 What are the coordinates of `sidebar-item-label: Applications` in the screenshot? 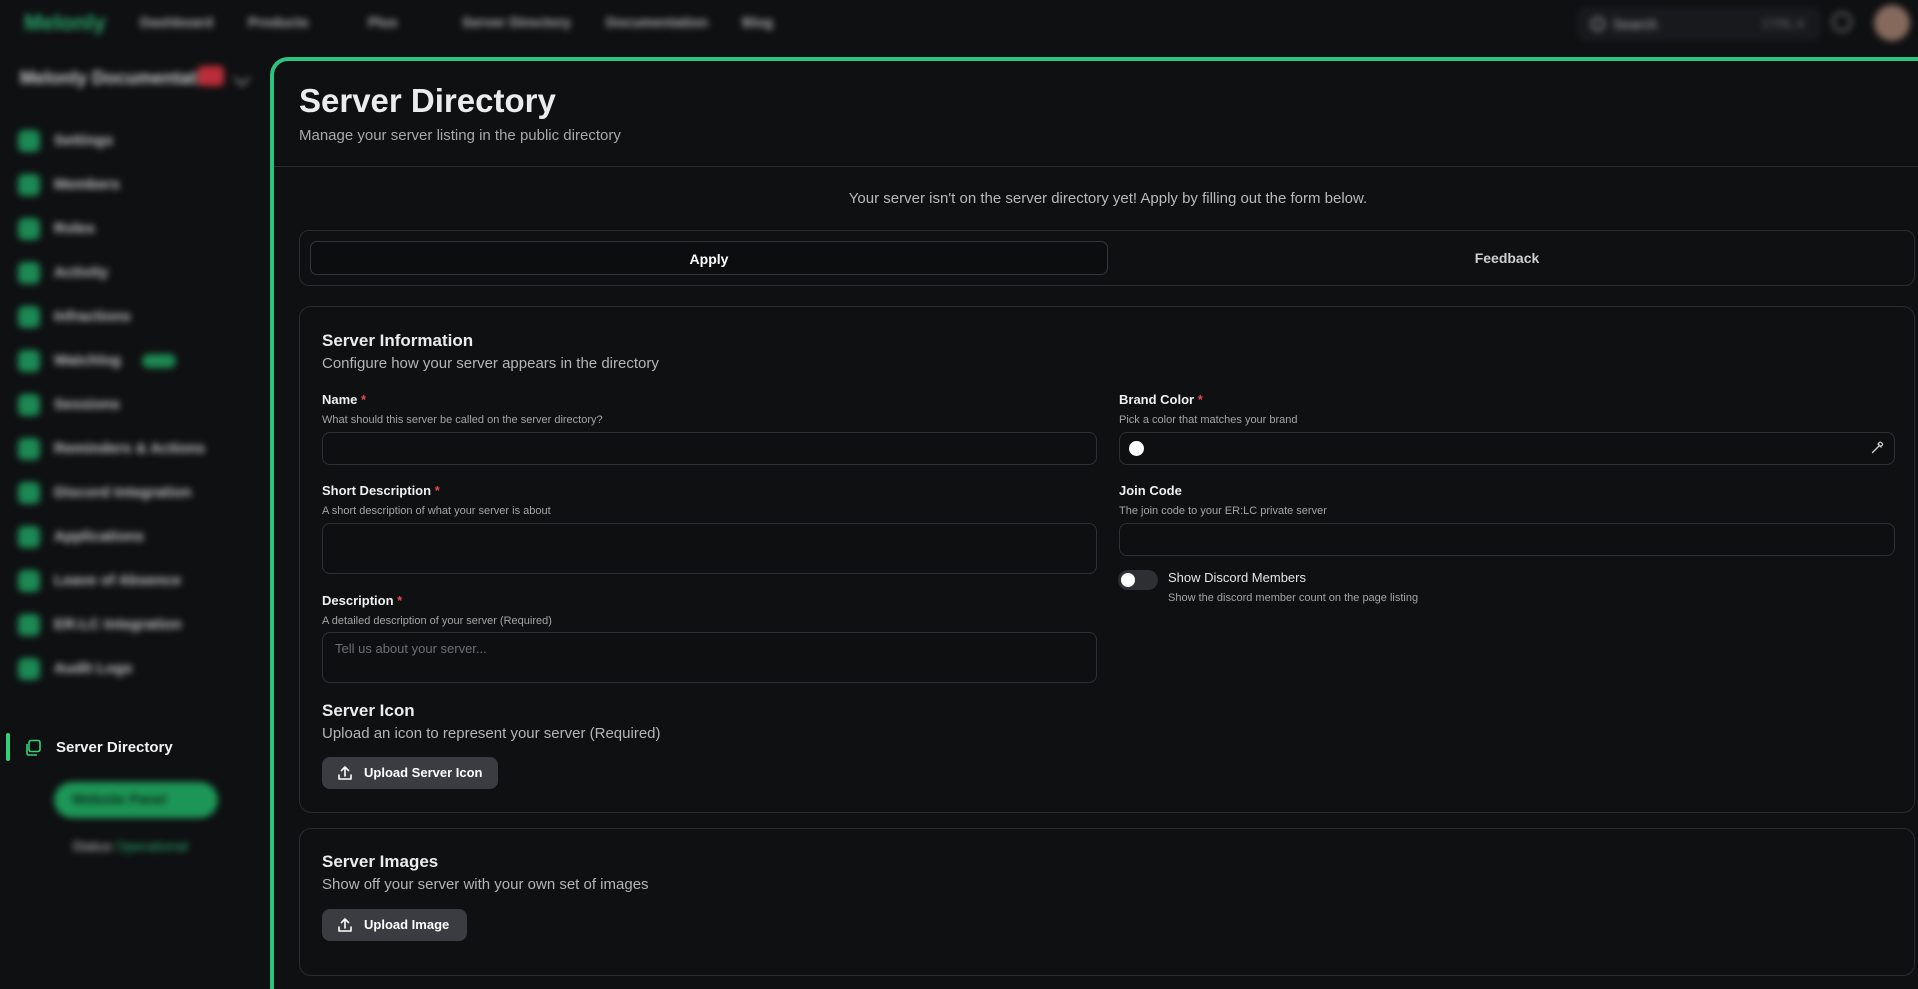 It's located at (99, 536).